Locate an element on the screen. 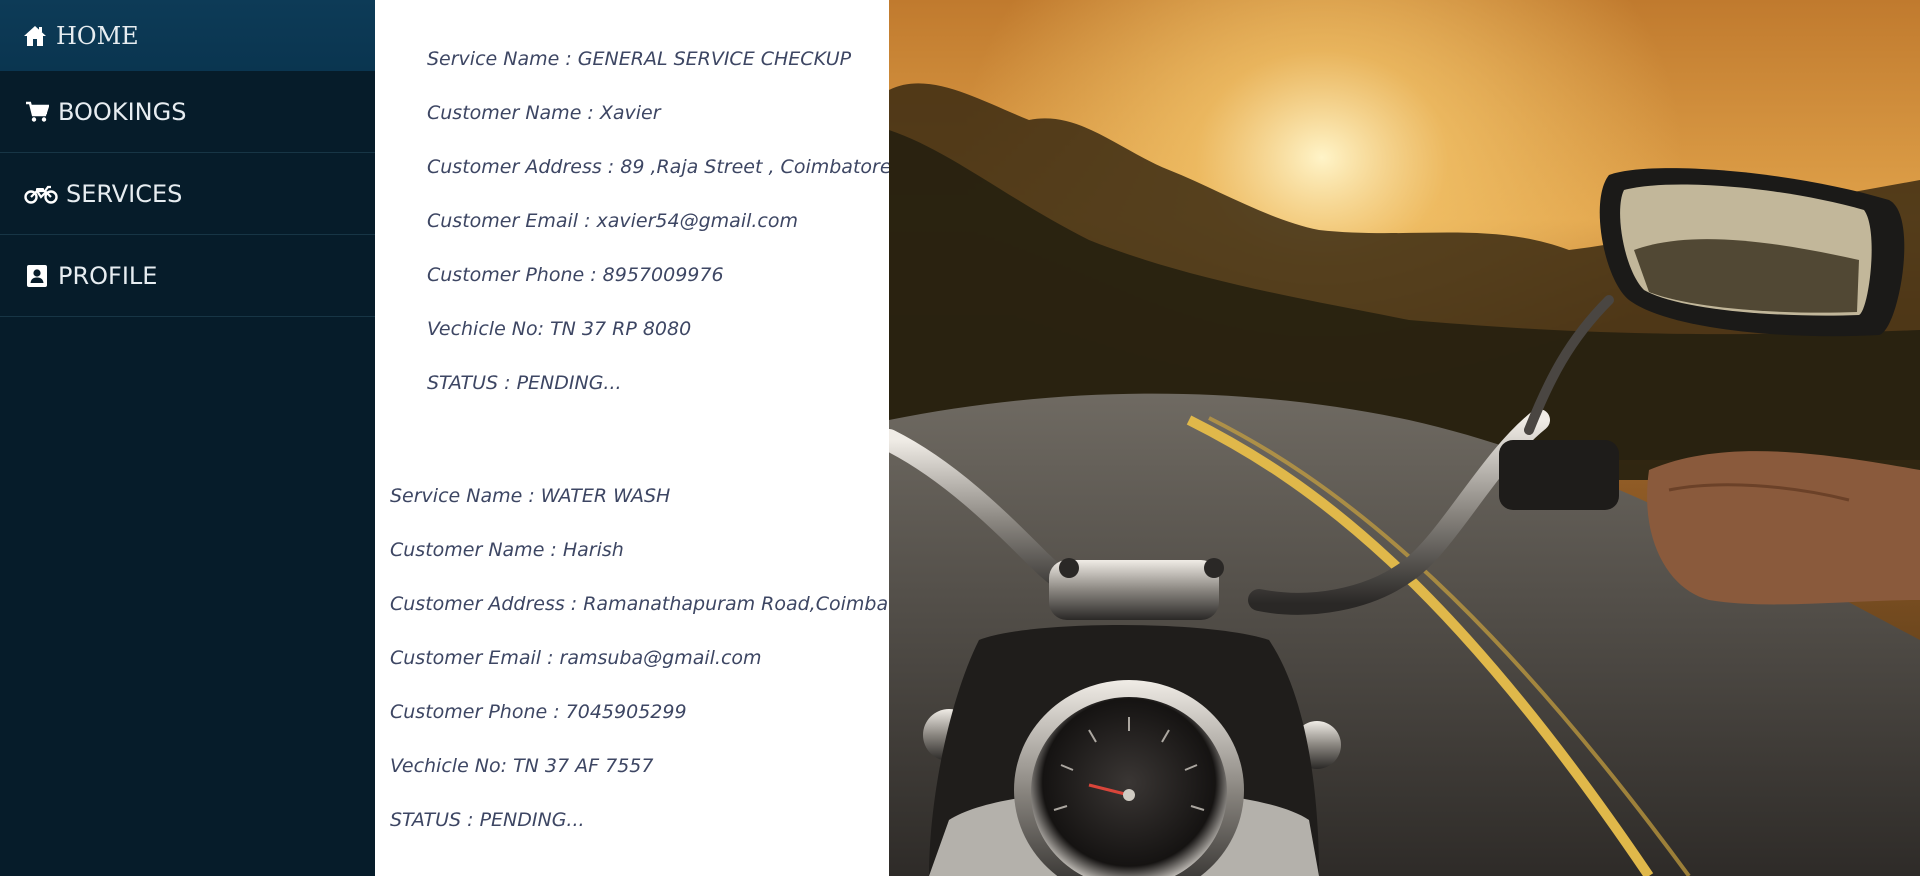 The image size is (1920, 876). nav-label-home: HOME is located at coordinates (97, 35).